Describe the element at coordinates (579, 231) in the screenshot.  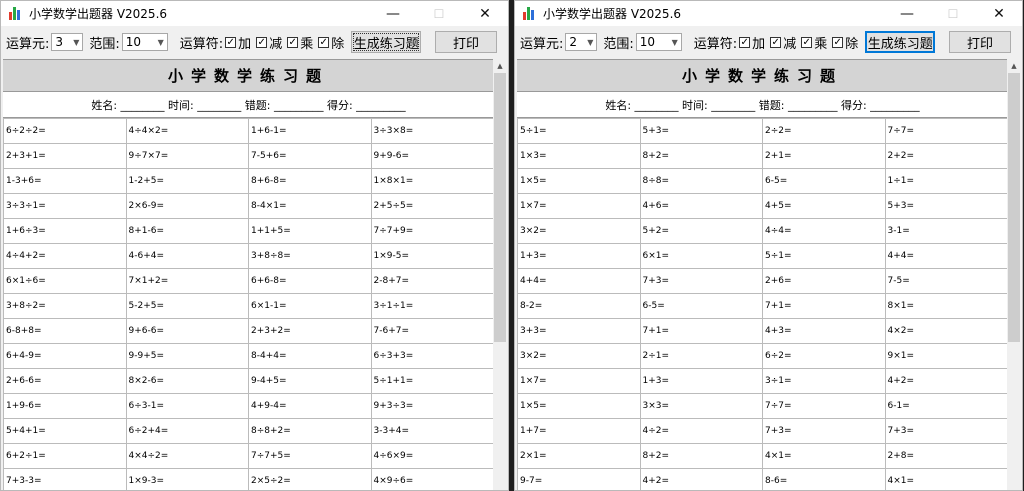
I see `exercise-cell: 3×2=` at that location.